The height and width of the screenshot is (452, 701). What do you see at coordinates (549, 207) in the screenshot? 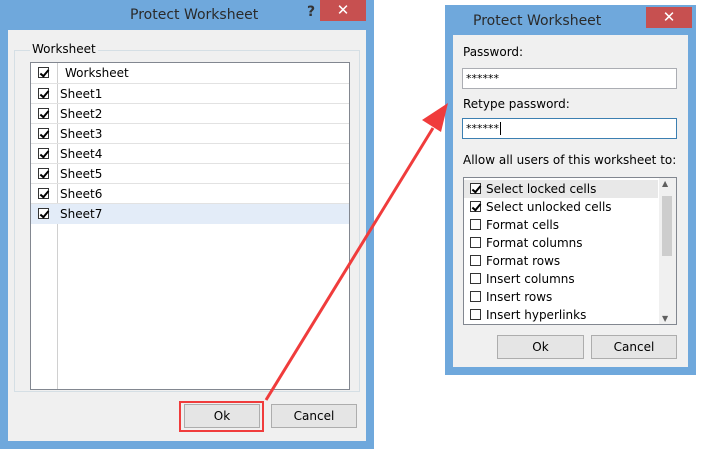
I see `permission-label: Select unlocked cells` at bounding box center [549, 207].